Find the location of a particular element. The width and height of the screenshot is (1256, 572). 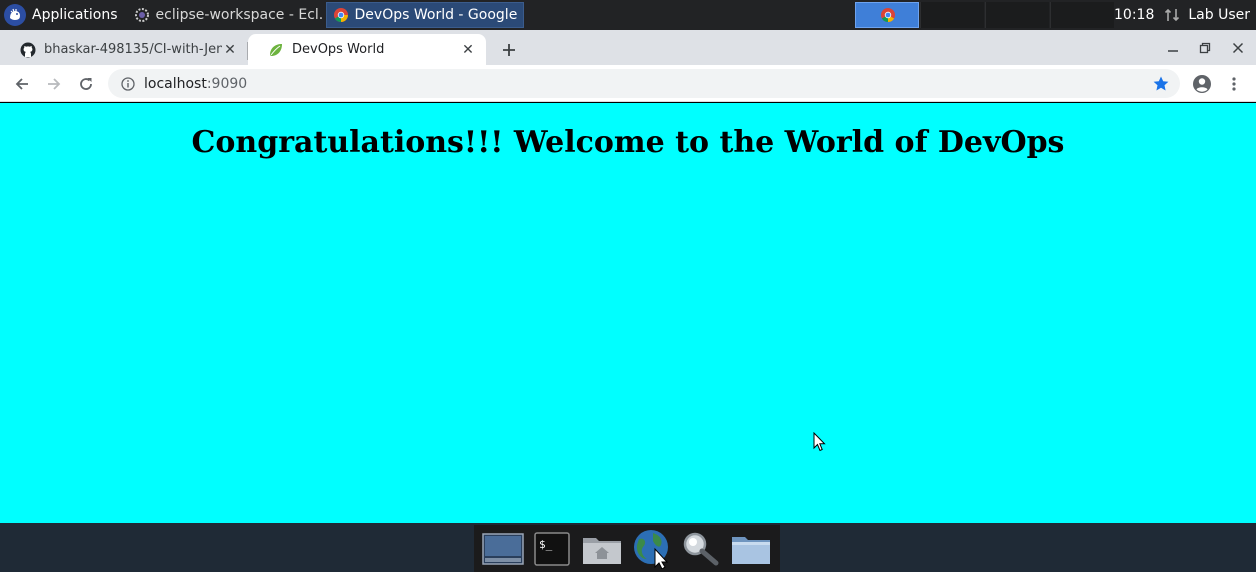

xfce-mouse-icon is located at coordinates (15, 15).